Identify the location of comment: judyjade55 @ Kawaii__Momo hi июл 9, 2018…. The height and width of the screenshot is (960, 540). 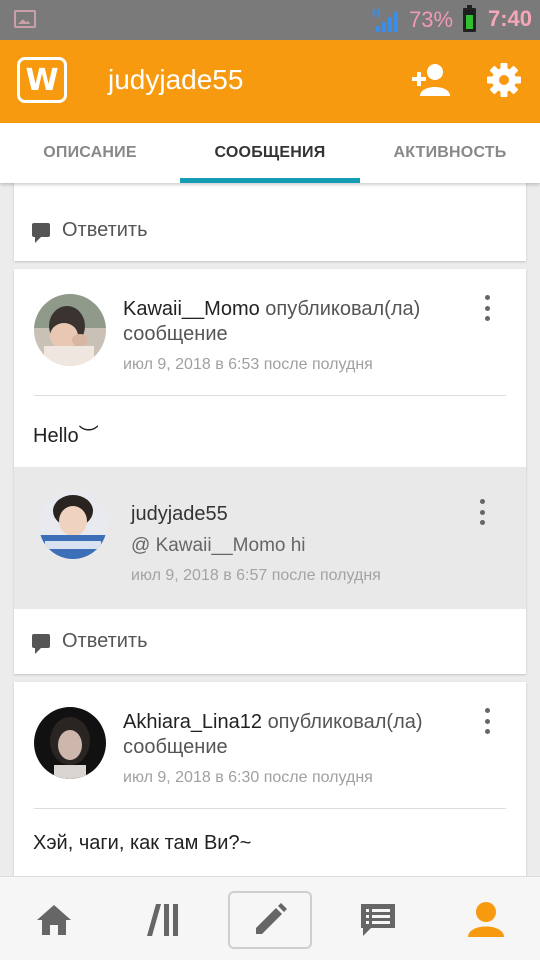
(270, 538).